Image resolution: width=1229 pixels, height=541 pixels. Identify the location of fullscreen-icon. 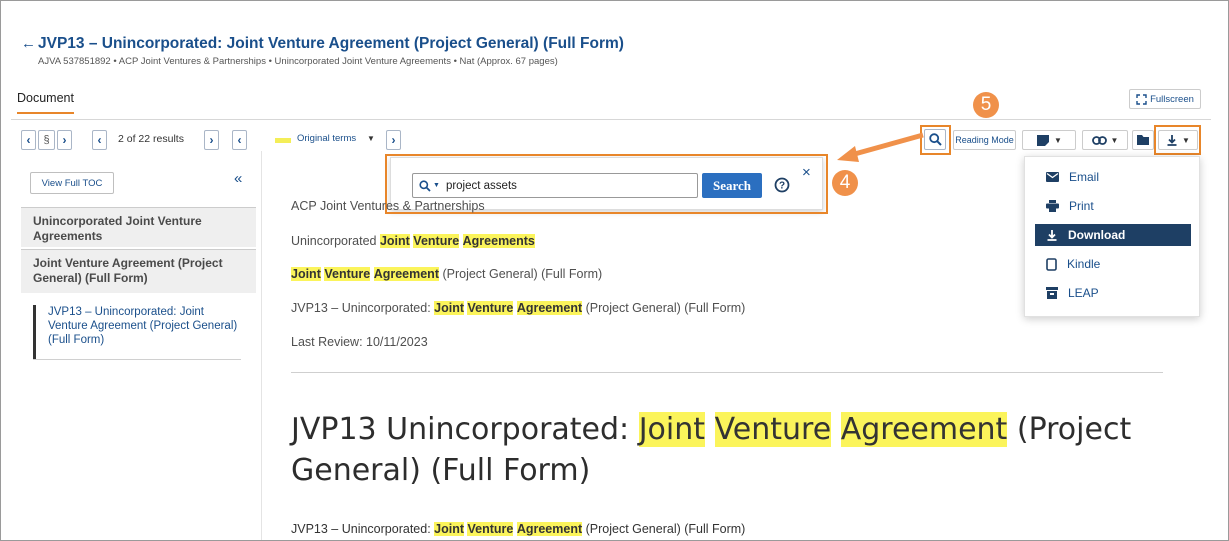
(1141, 99).